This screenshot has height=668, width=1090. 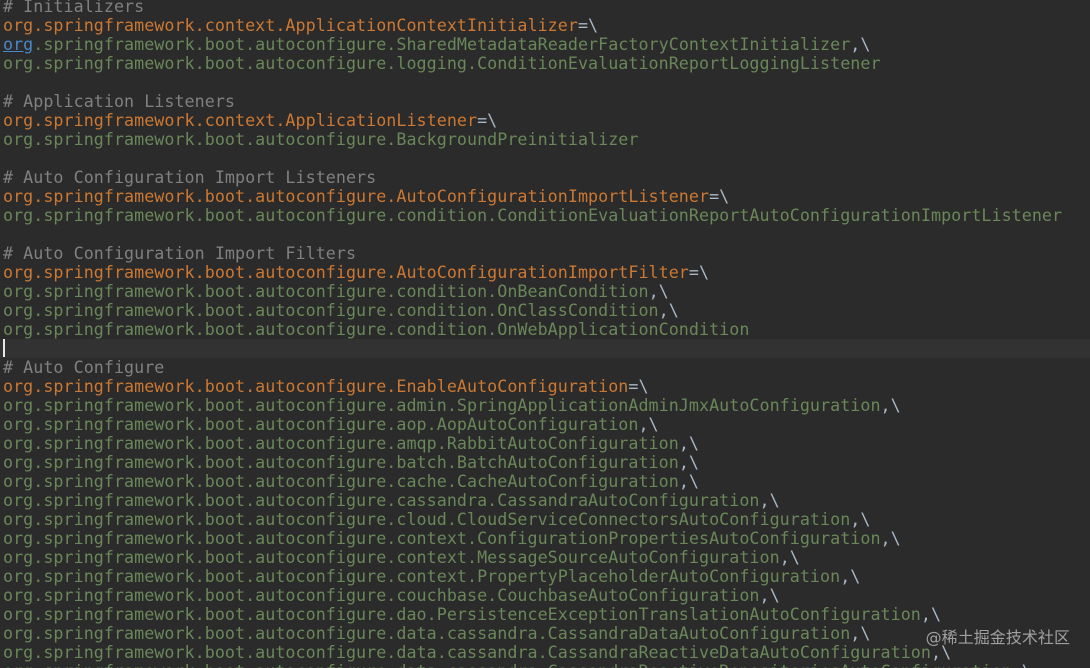 What do you see at coordinates (180, 253) in the screenshot?
I see `comment-text: # Auto Configuration Import Filters` at bounding box center [180, 253].